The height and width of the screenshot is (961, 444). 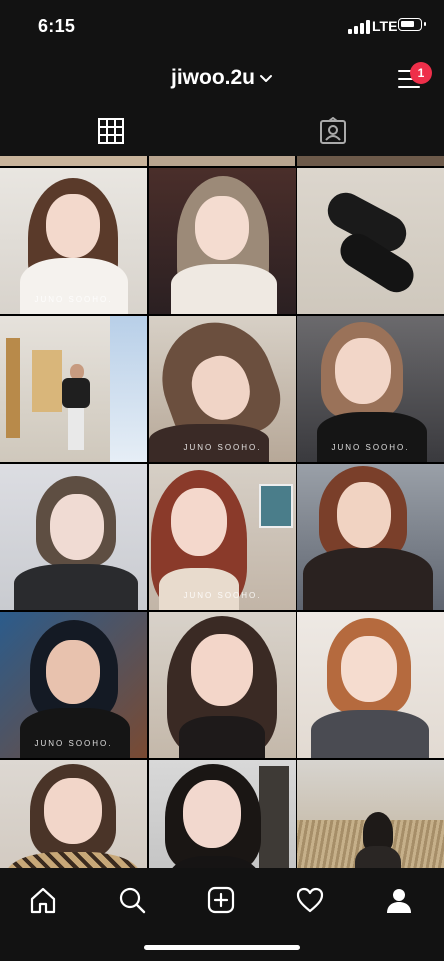 I want to click on battery-icon, so click(x=412, y=24).